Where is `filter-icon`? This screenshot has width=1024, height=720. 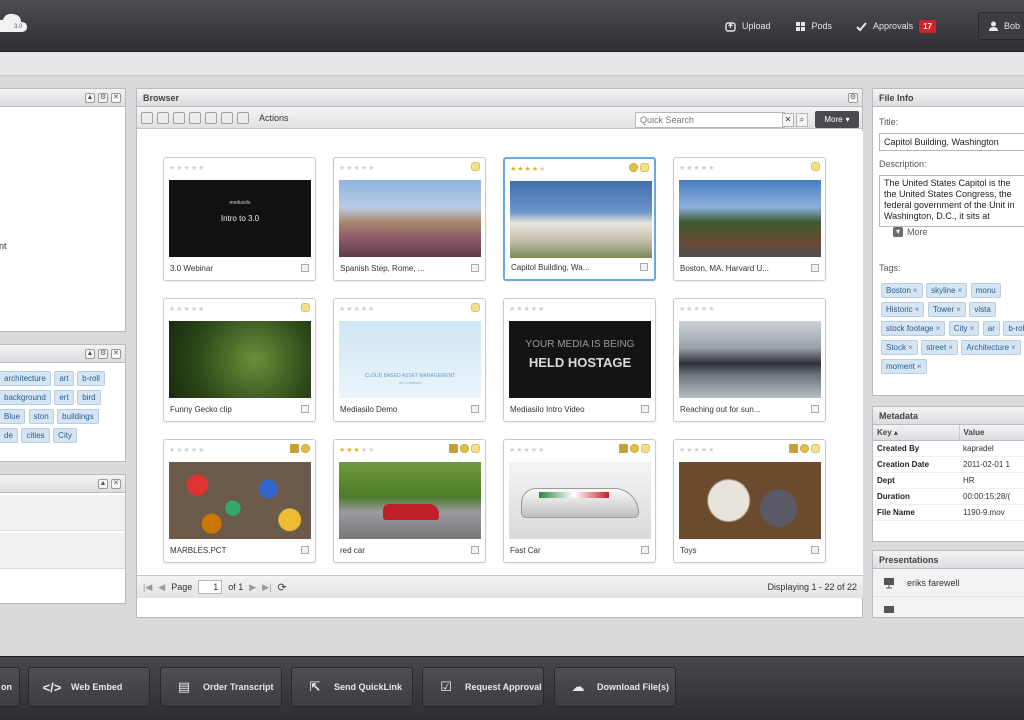
filter-icon is located at coordinates (195, 117).